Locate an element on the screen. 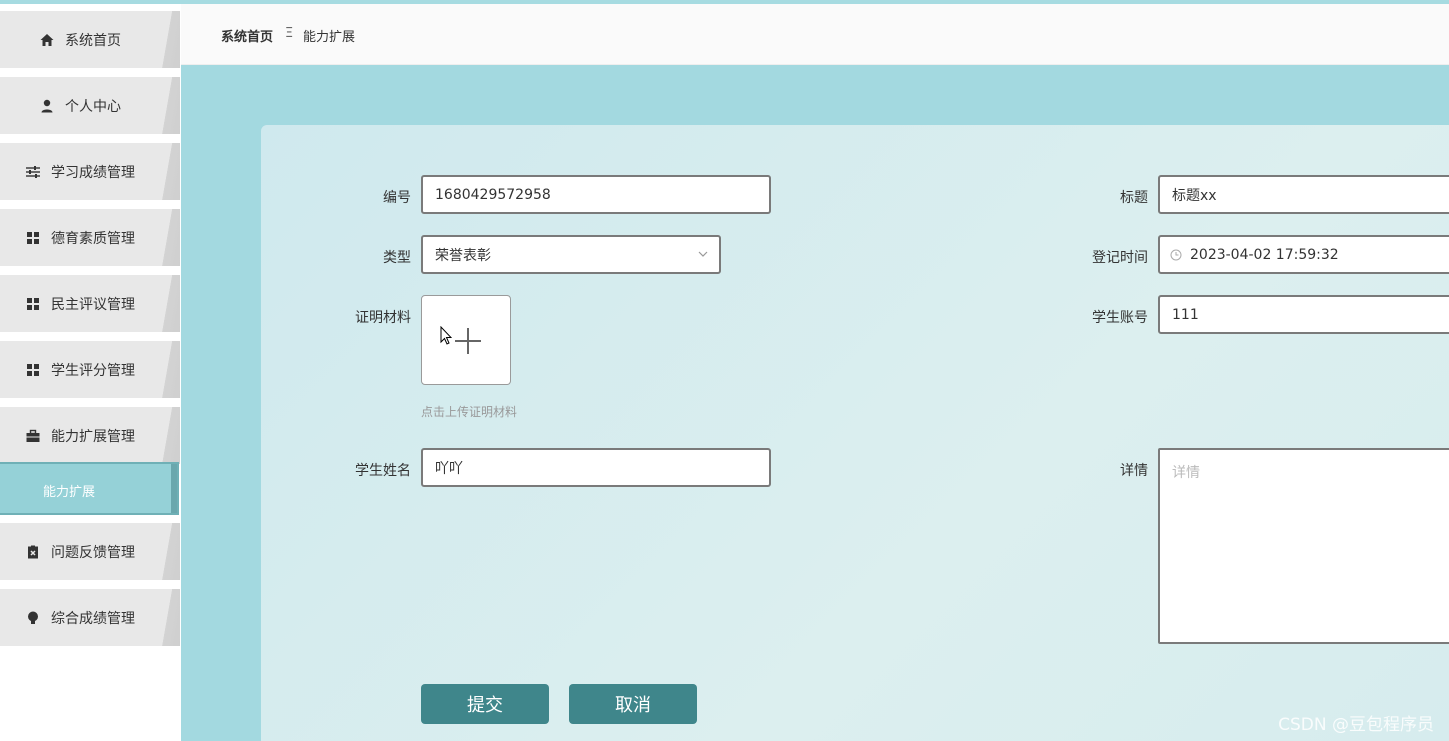  sidebar-item-label: 民主评议管理 is located at coordinates (93, 304).